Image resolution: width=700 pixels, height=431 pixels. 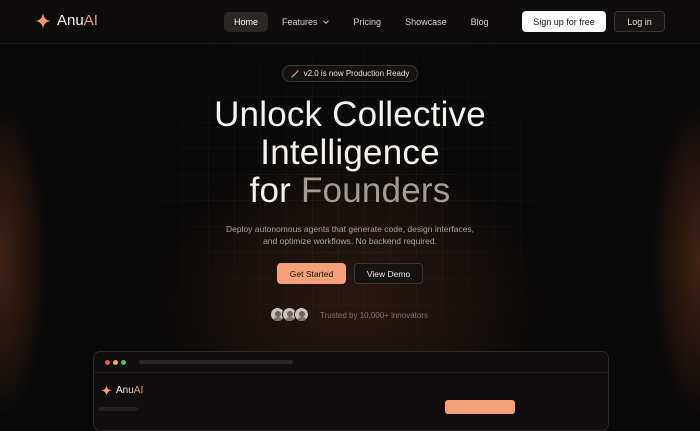 I want to click on nav-home: Home, so click(x=246, y=22).